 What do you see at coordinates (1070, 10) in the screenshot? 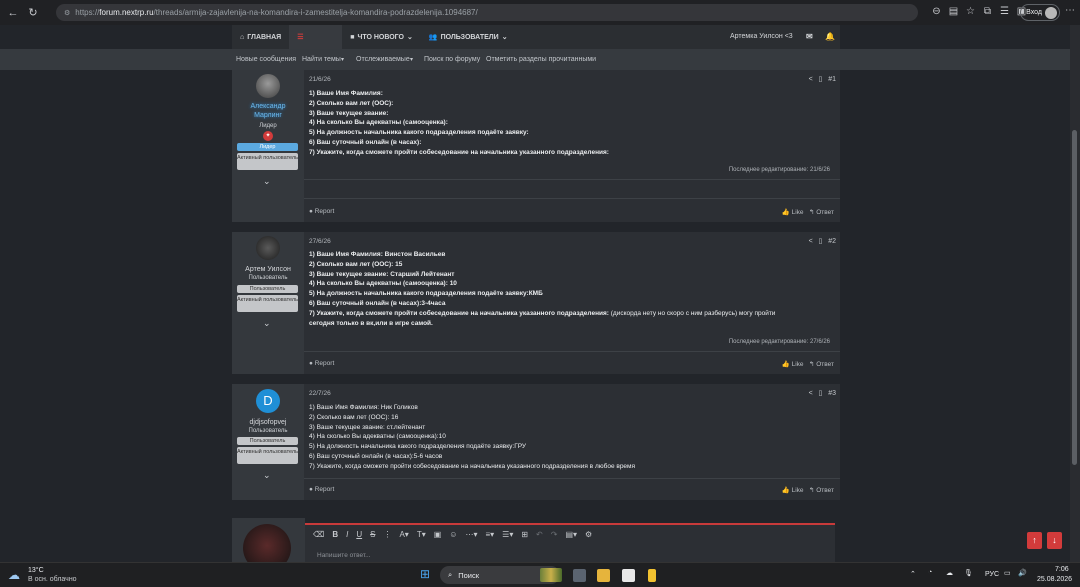
I see `more-icon: ⋯` at bounding box center [1070, 10].